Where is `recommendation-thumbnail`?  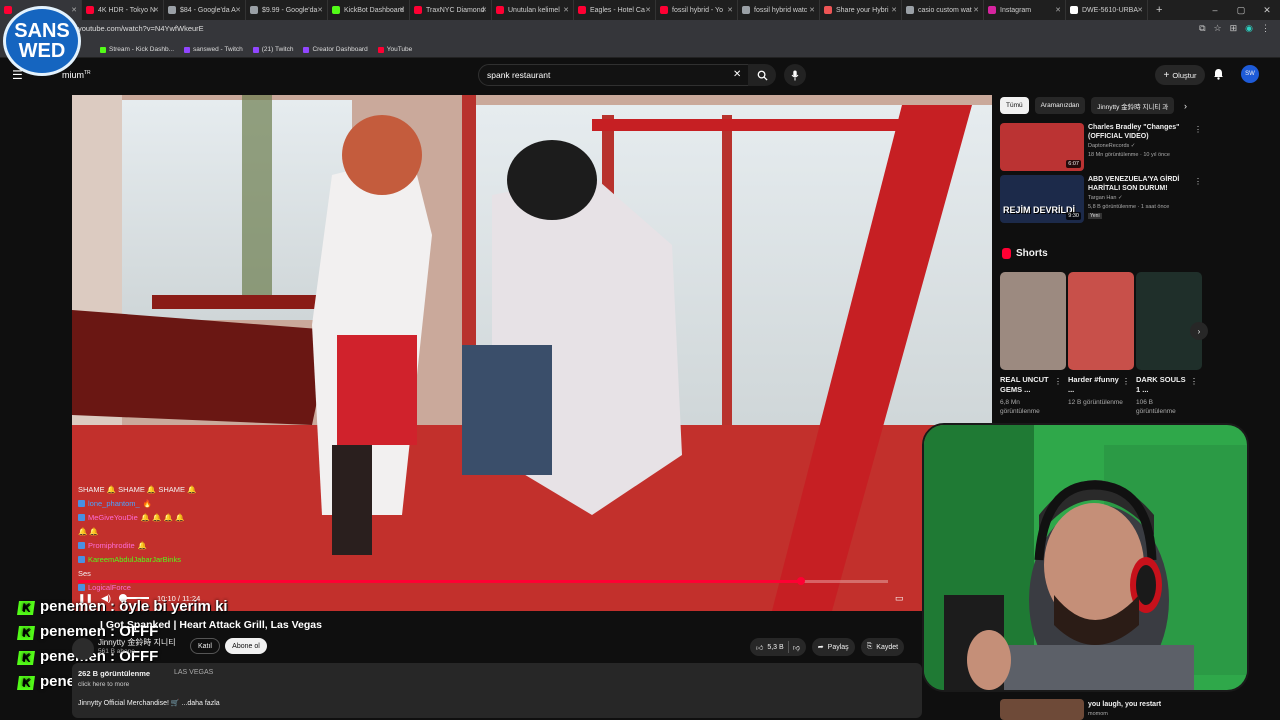 recommendation-thumbnail is located at coordinates (1042, 709).